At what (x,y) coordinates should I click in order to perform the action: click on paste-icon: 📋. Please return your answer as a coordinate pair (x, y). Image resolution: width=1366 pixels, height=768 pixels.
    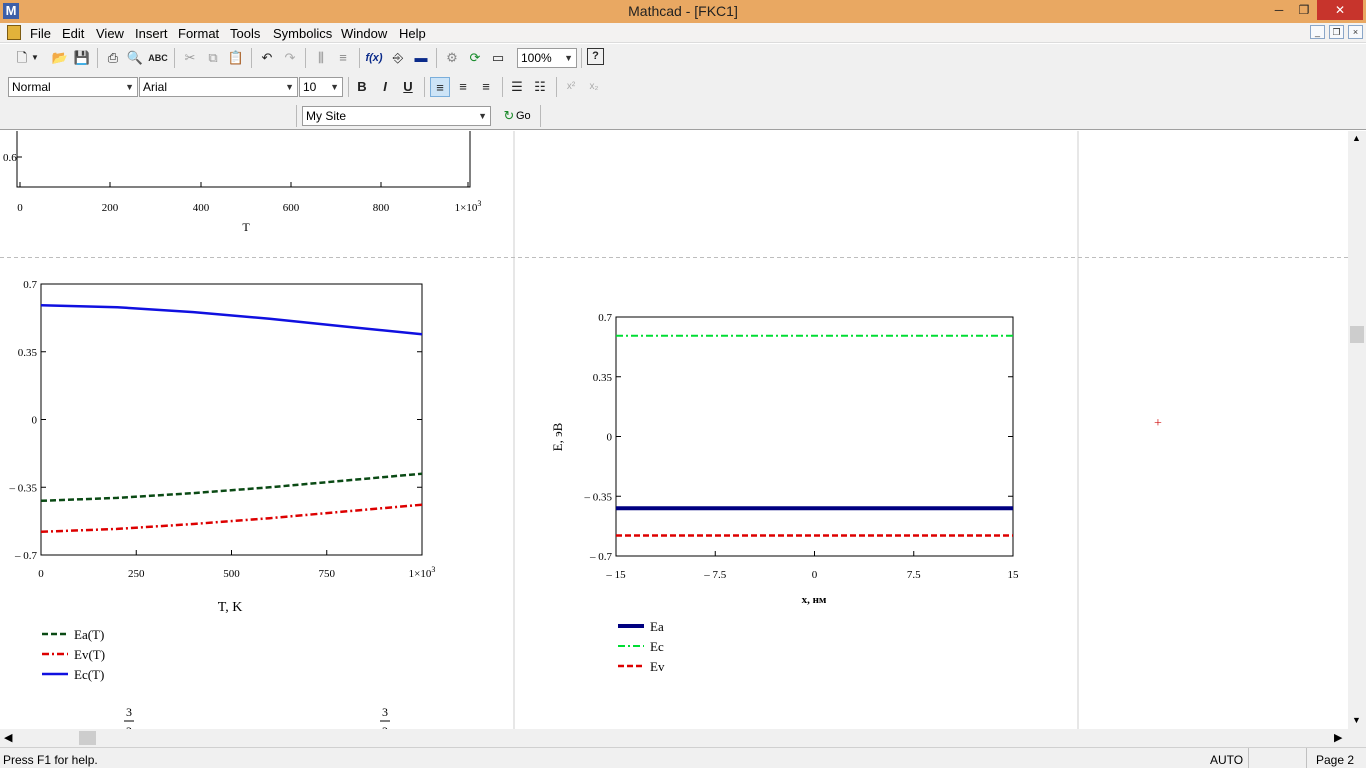
    Looking at the image, I should click on (236, 58).